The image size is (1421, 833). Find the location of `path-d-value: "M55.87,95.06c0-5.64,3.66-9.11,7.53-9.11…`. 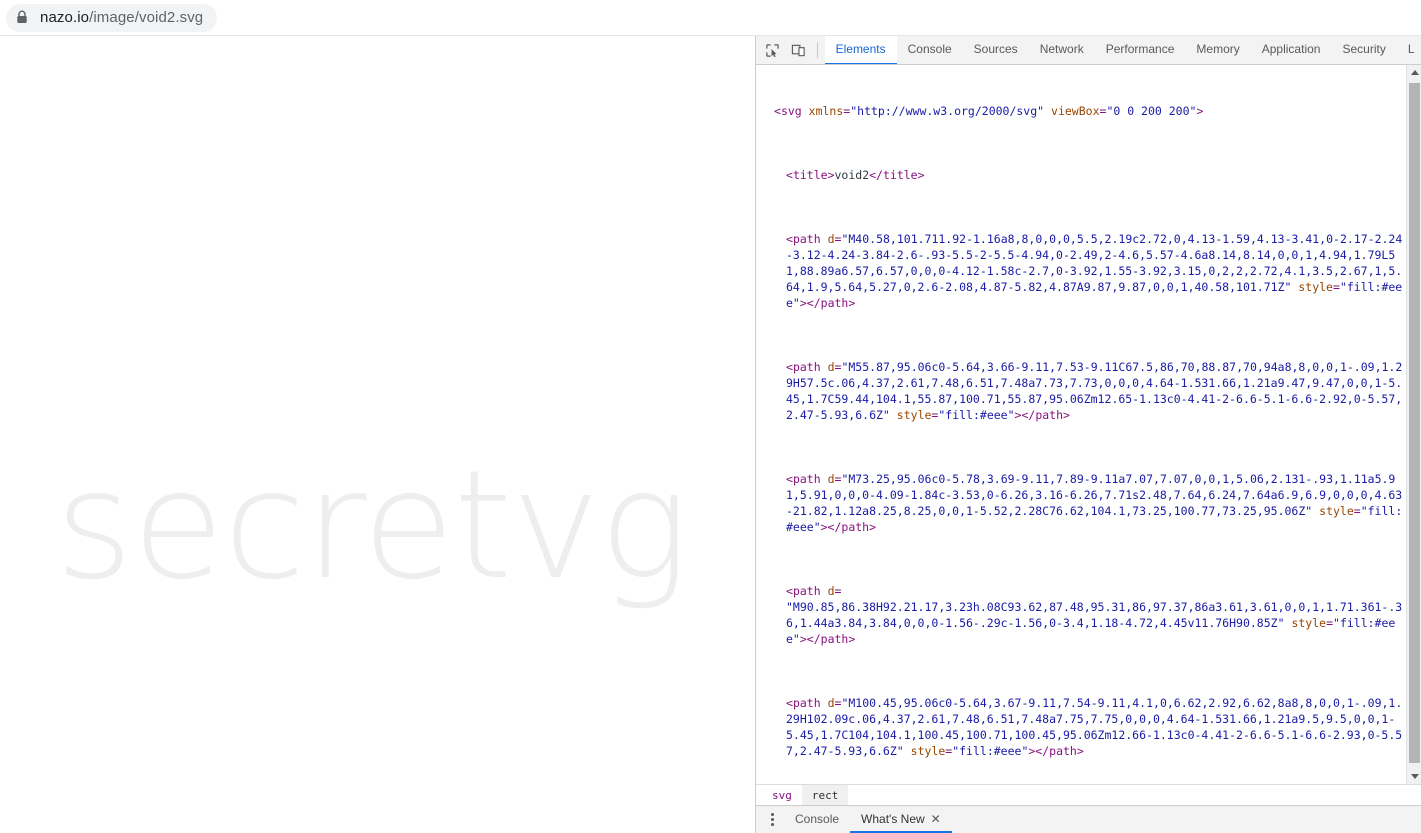

path-d-value: "M55.87,95.06c0-5.64,3.66-9.11,7.53-9.11… is located at coordinates (1094, 391).